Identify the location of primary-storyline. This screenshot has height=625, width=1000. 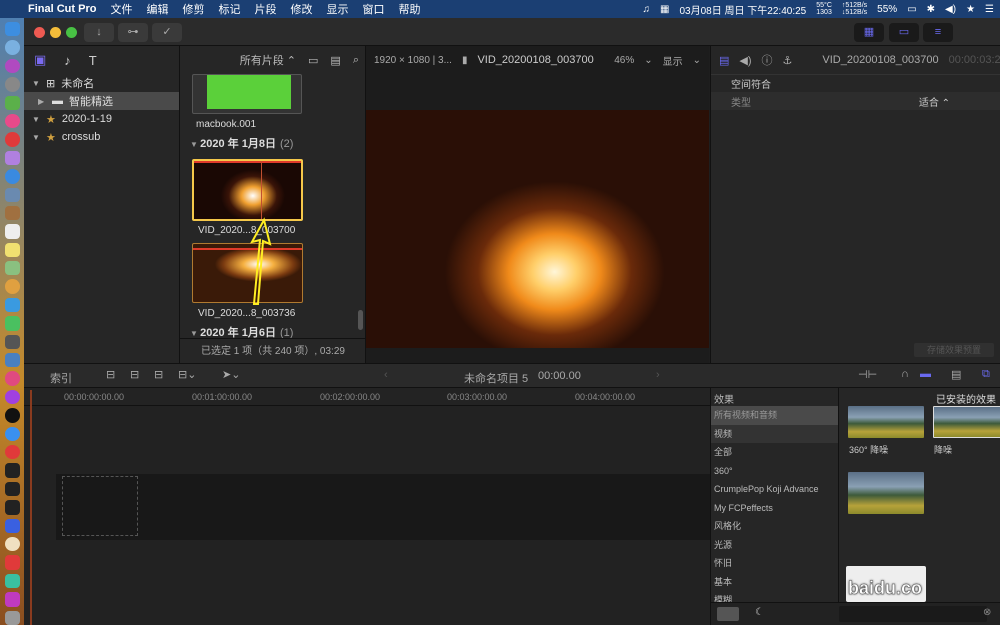
(383, 507).